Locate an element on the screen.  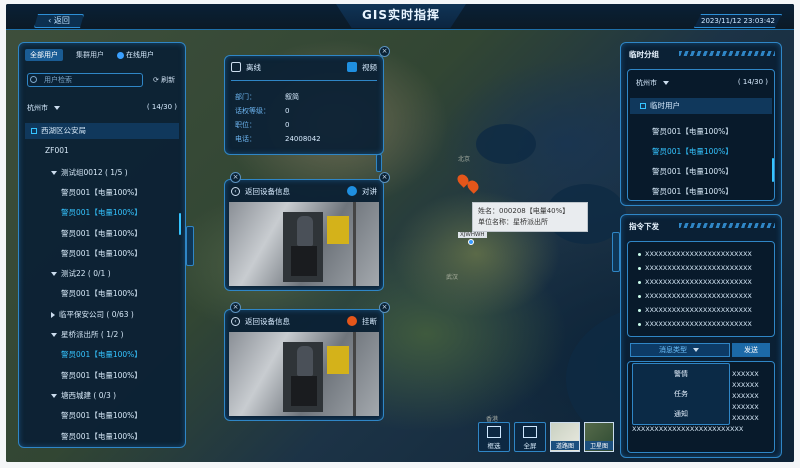
message-type-menu: 警情 任务 通知 is located at coordinates (681, 394).